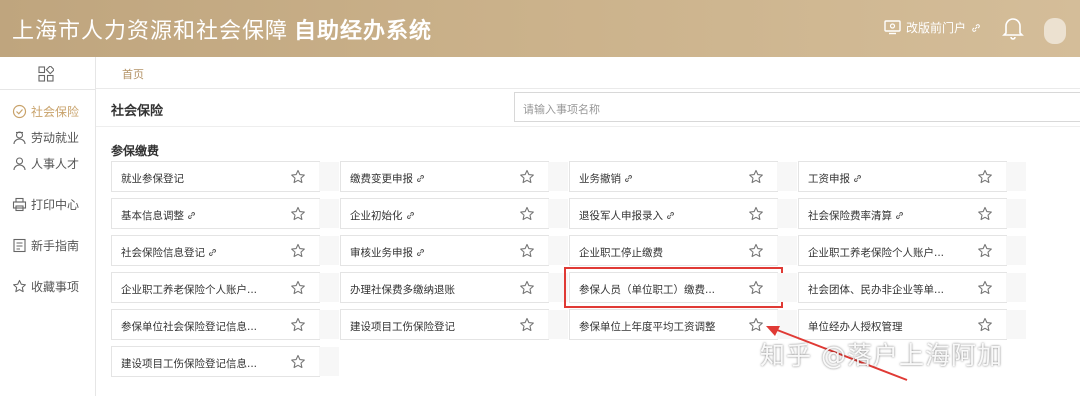 This screenshot has height=396, width=1080. I want to click on sidebar-item-personnel: 人事人才, so click(45, 163).